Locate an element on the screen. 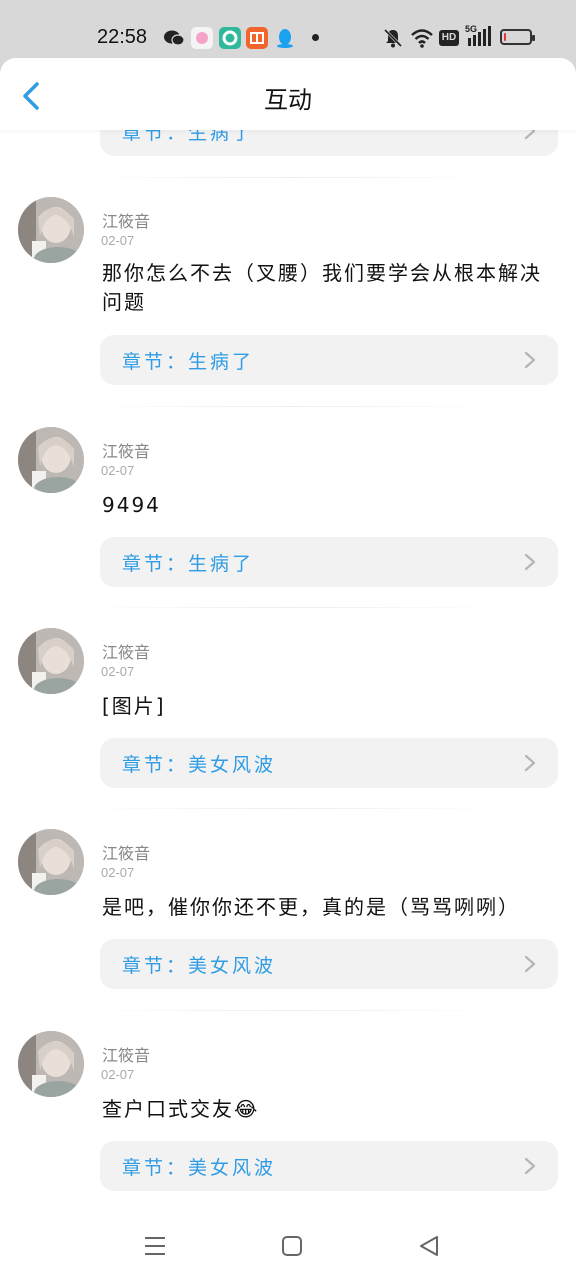 The height and width of the screenshot is (1280, 576). hd-icon: HD is located at coordinates (449, 38).